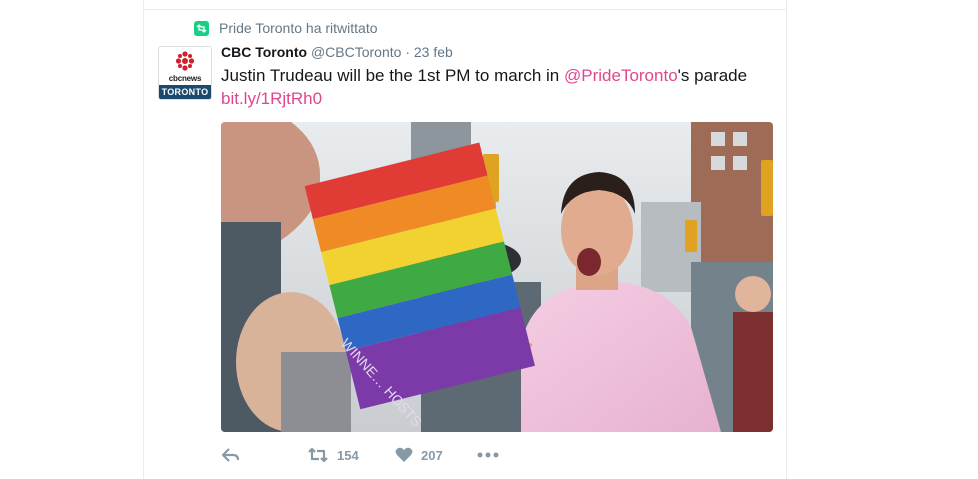 The image size is (978, 479). Describe the element at coordinates (348, 455) in the screenshot. I see `retweet-count: 154` at that location.